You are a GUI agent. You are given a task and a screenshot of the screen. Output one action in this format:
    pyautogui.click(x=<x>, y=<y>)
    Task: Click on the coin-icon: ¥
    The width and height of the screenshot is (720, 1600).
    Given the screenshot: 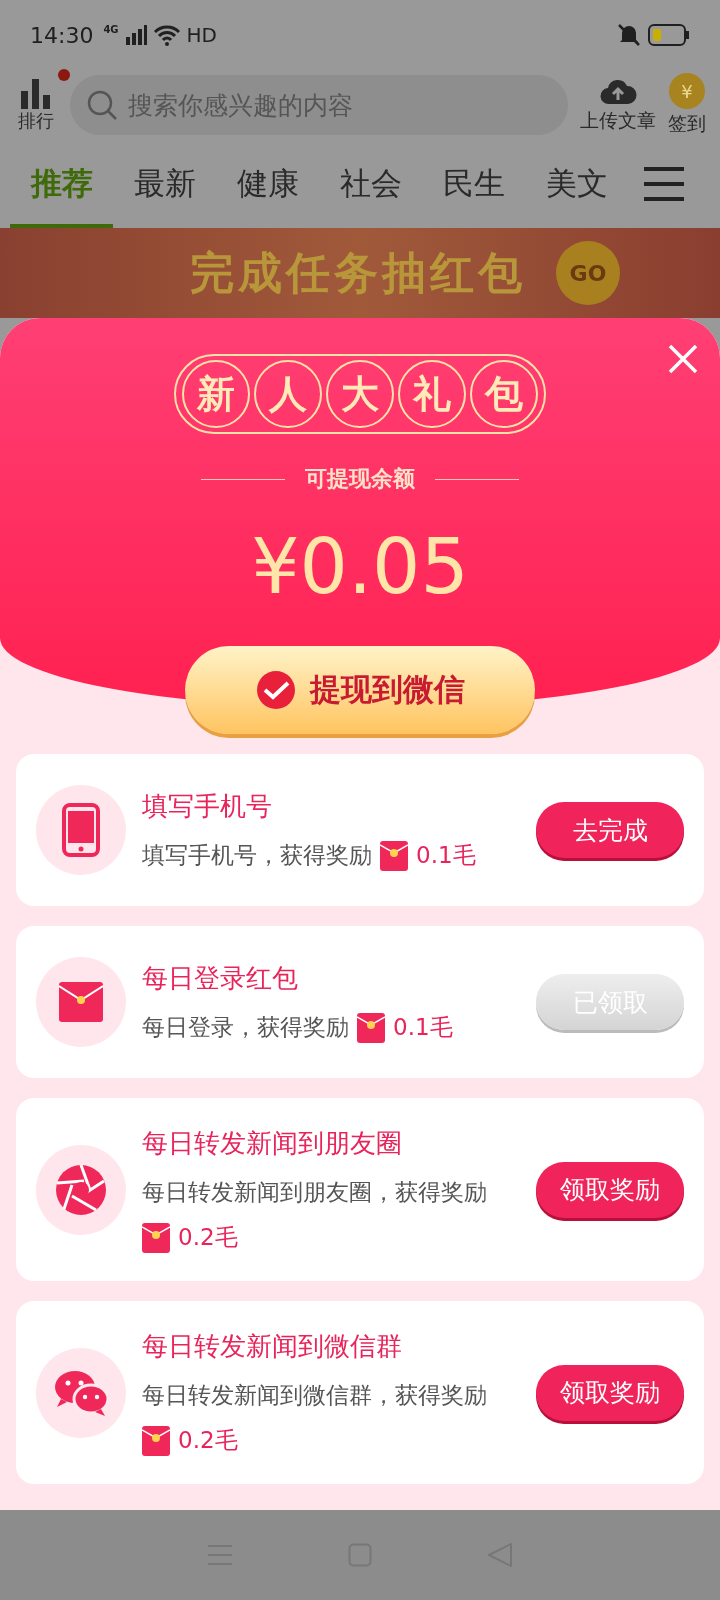 What is the action you would take?
    pyautogui.click(x=687, y=91)
    